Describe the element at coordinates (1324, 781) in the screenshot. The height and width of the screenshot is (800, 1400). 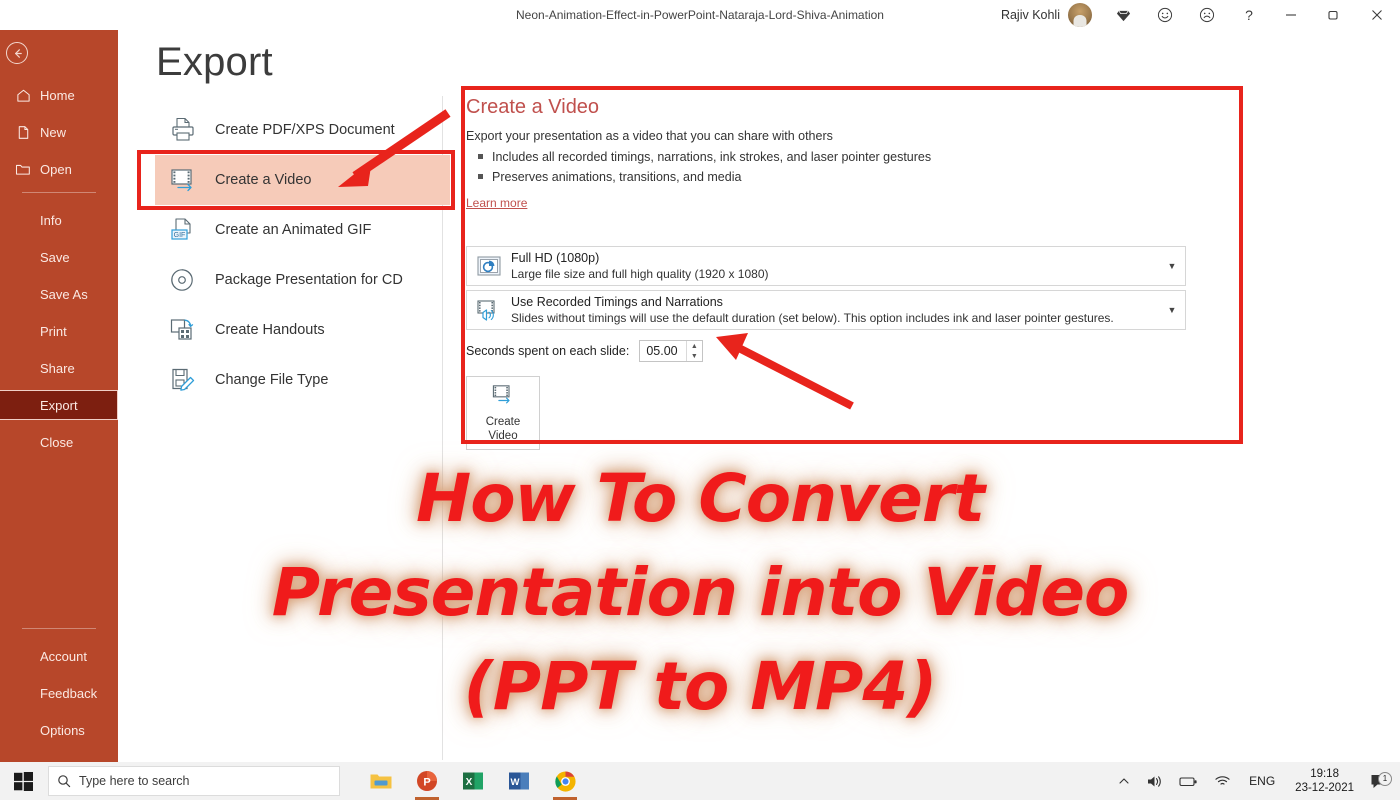
I see `clock: 19:18 23-12-2021` at that location.